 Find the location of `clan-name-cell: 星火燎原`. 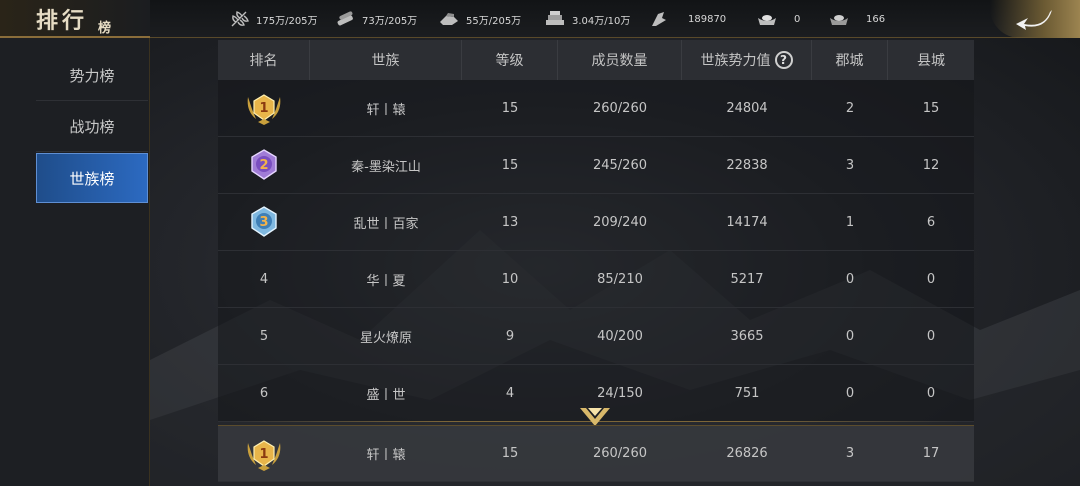

clan-name-cell: 星火燎原 is located at coordinates (385, 338).